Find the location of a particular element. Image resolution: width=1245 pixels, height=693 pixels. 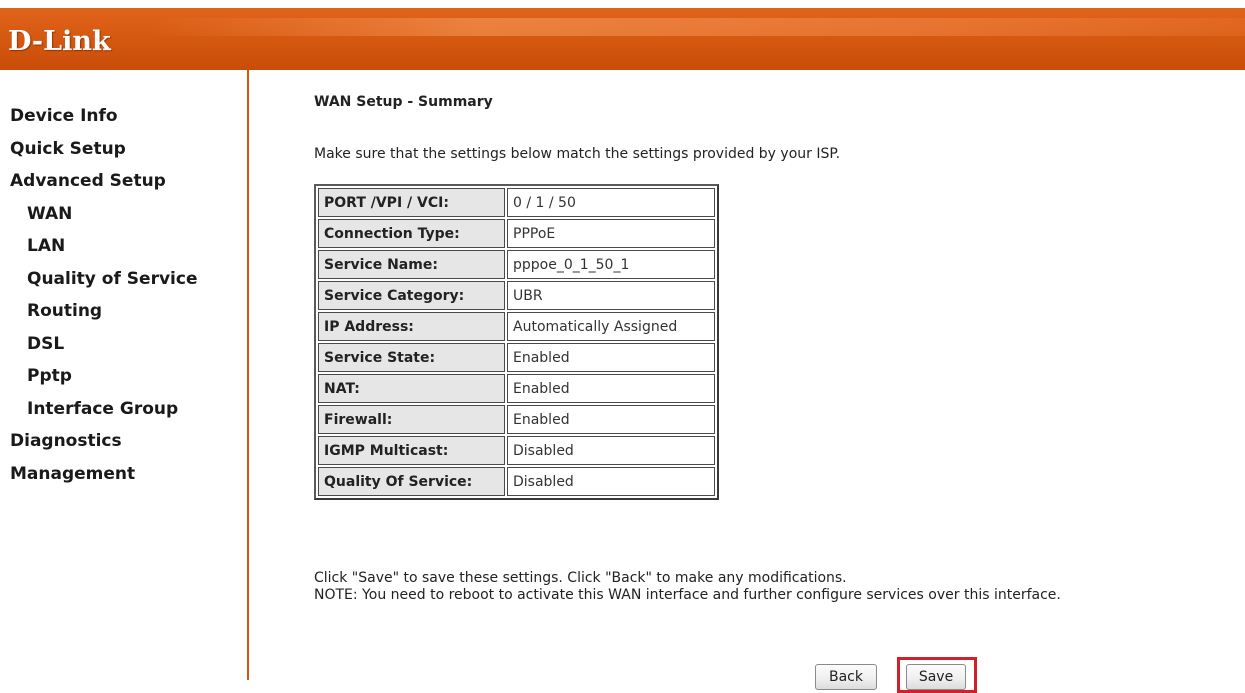

table-row: Service State: Enabled is located at coordinates (516, 357).